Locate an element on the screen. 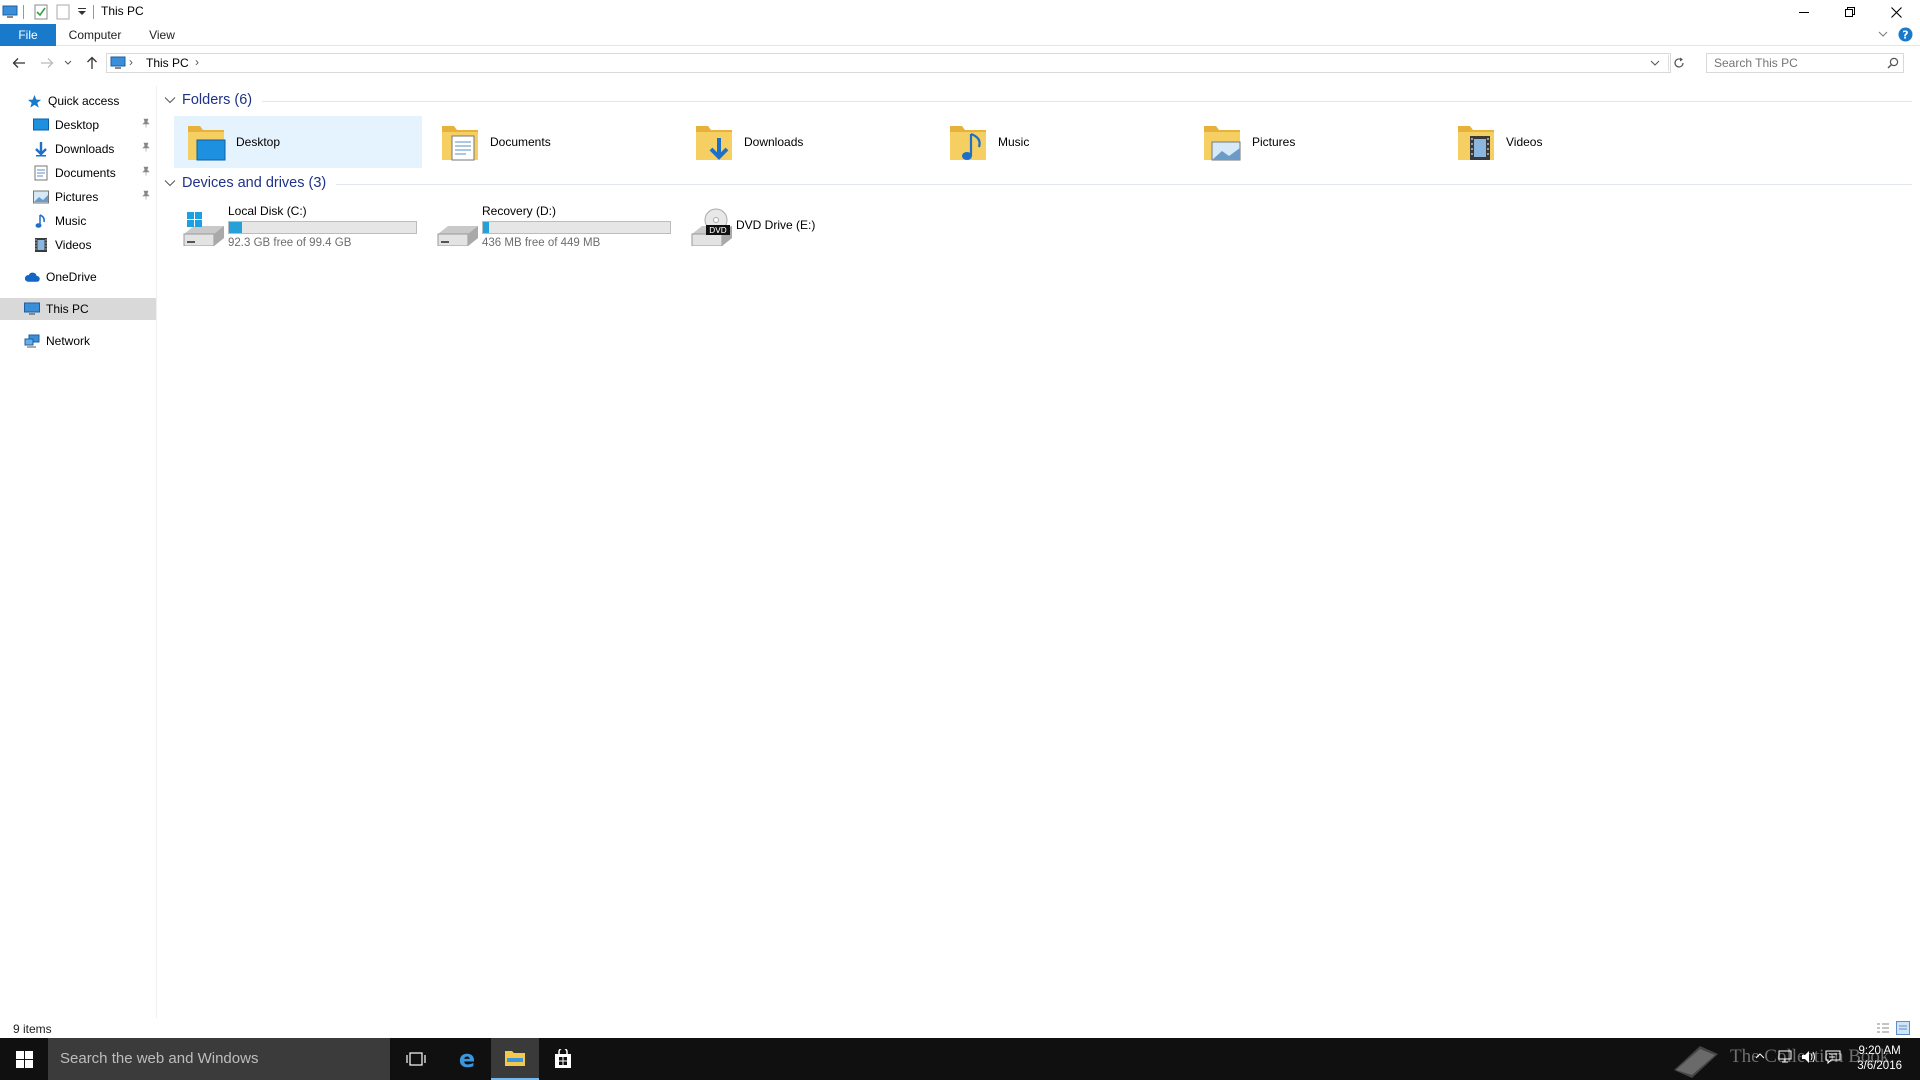  properties-icon is located at coordinates (41, 12).